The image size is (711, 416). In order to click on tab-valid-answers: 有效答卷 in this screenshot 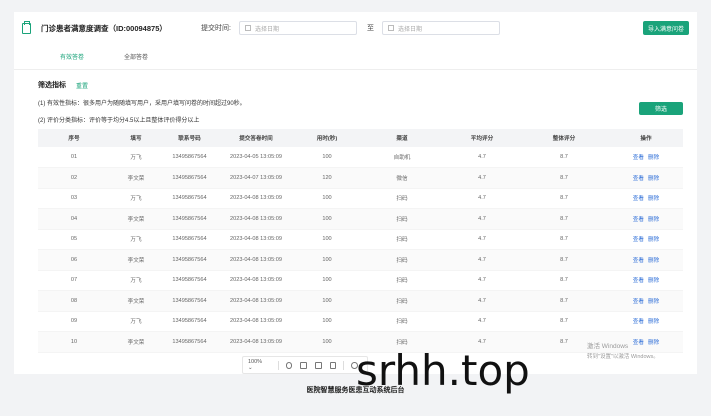, I will do `click(72, 56)`.